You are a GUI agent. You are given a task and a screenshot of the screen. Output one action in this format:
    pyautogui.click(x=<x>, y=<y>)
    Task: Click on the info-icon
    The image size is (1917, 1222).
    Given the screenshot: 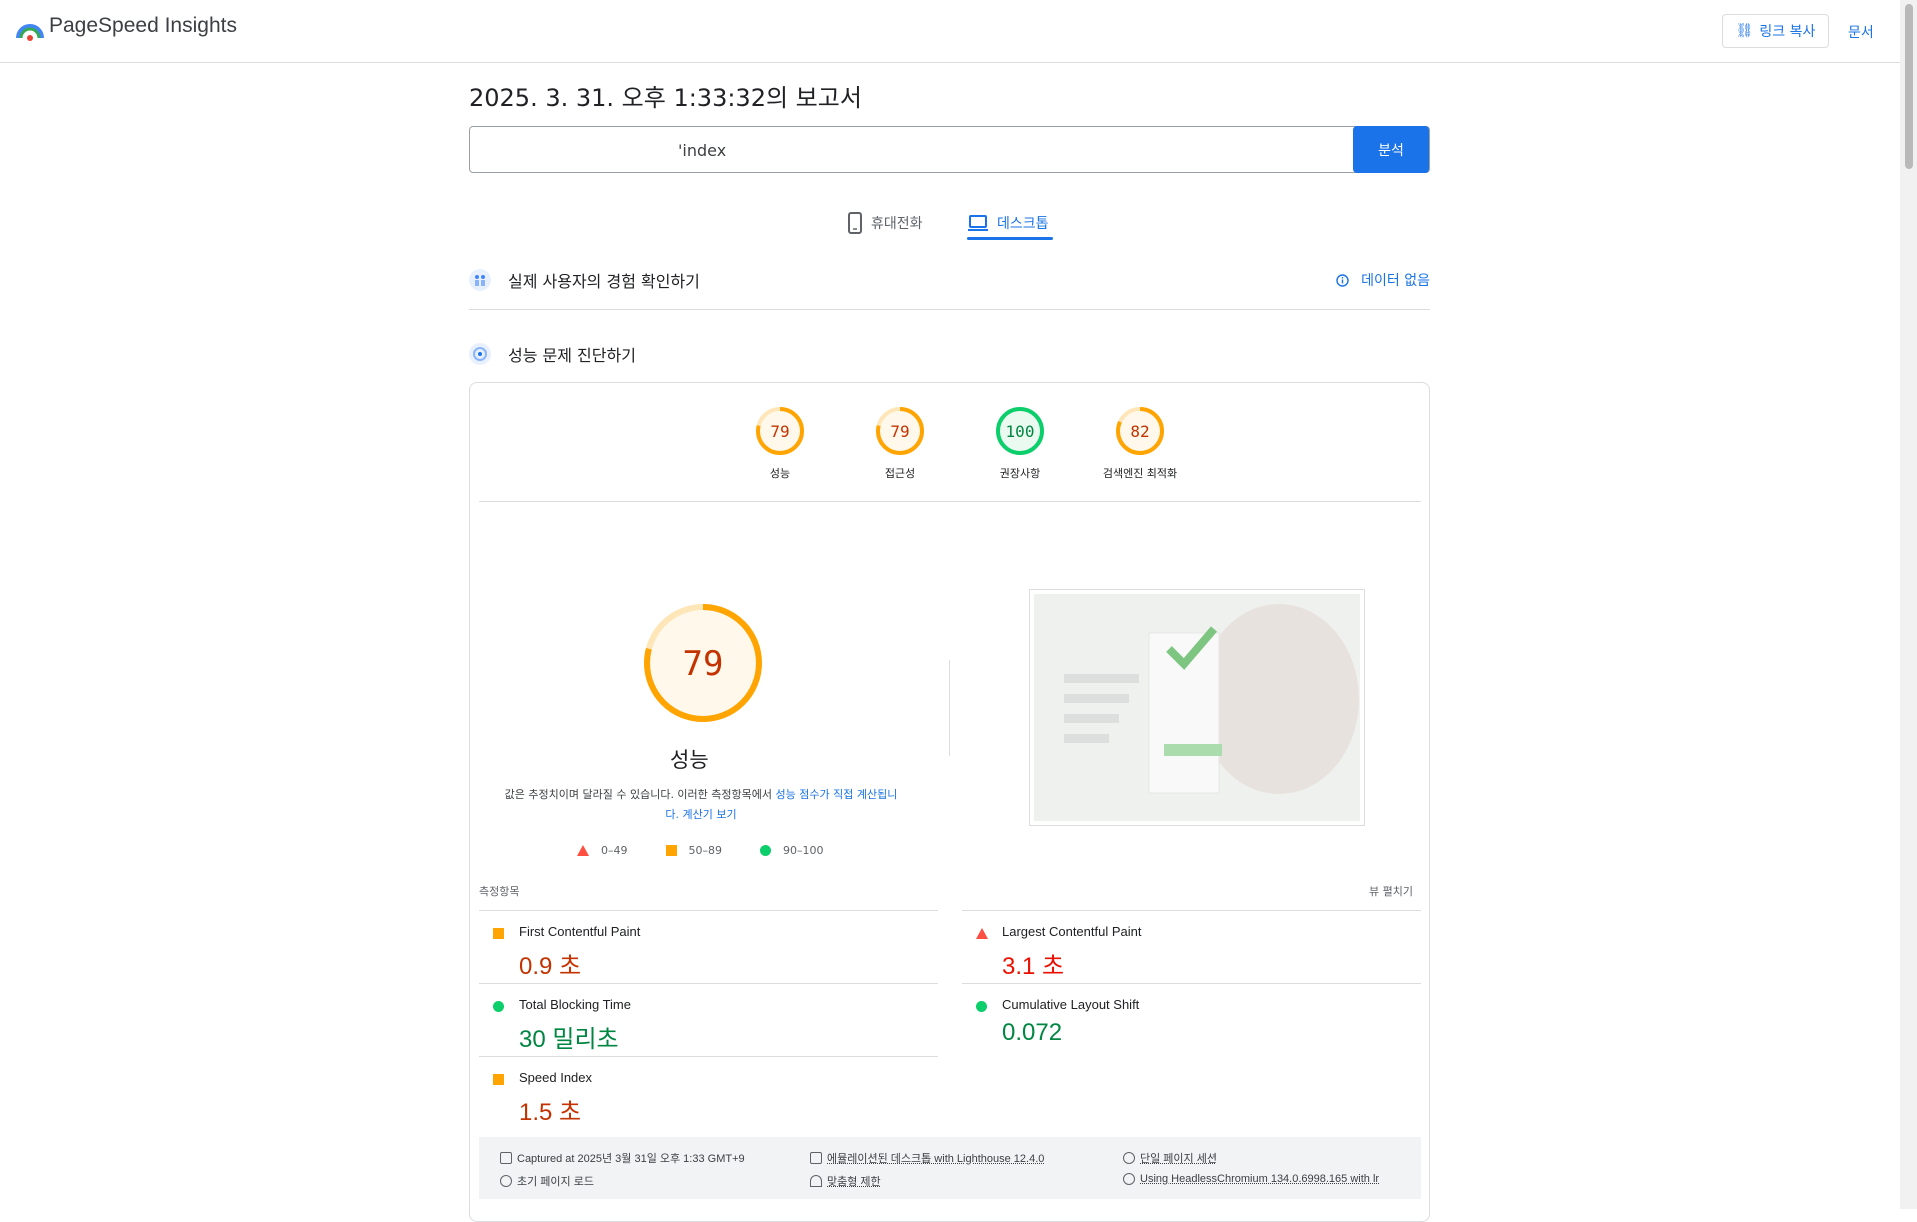 What is the action you would take?
    pyautogui.click(x=1342, y=280)
    